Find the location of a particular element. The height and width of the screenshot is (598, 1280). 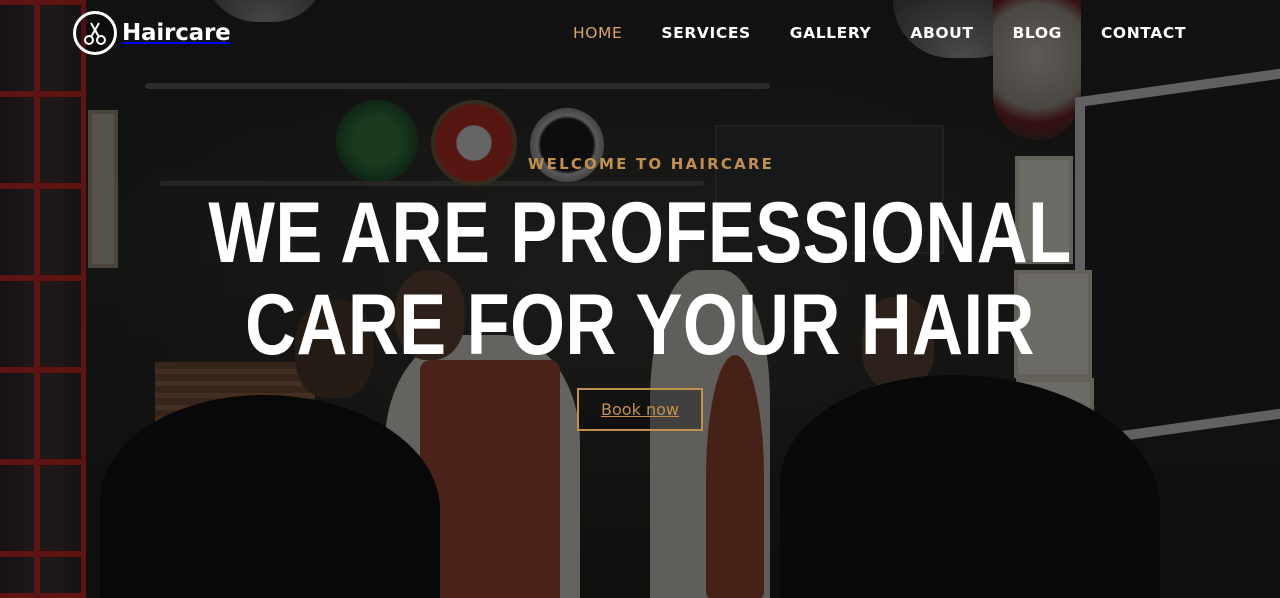

nav-gallery: GALLERY is located at coordinates (831, 33).